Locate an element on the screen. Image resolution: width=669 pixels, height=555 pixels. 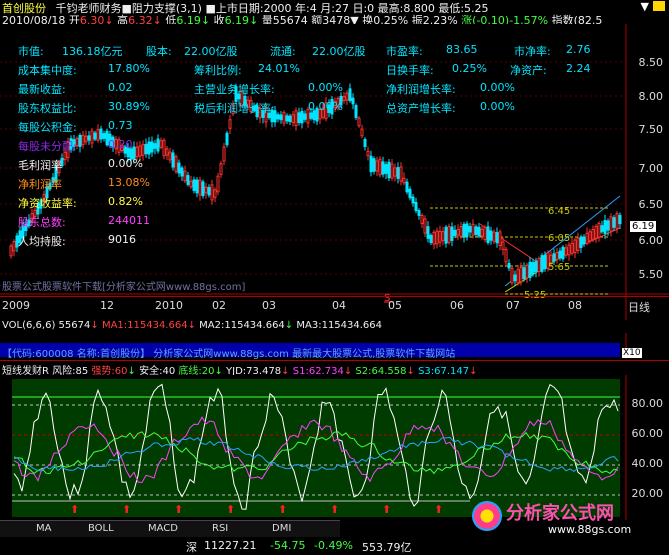
indicator-tick: 60.00 is located at coordinates (647, 433).